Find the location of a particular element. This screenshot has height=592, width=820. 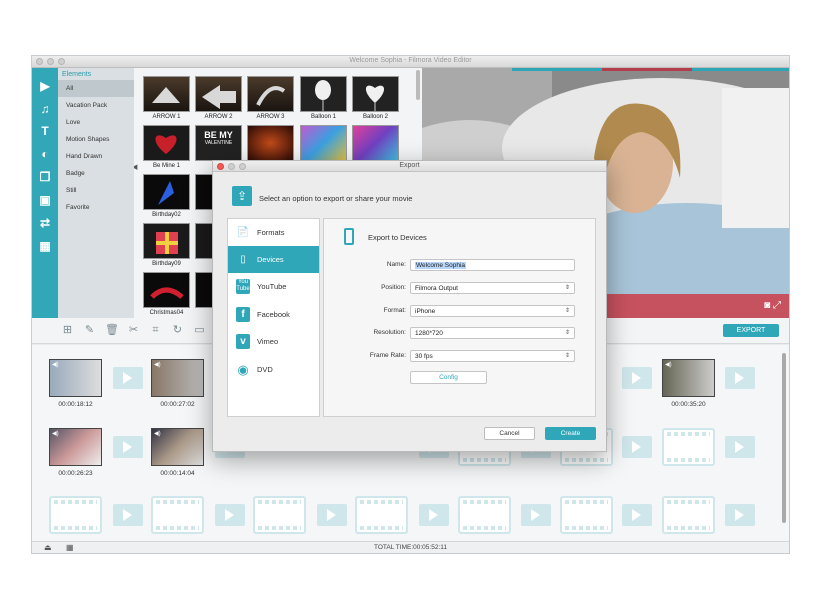

media-icon: ▶ is located at coordinates (45, 86).